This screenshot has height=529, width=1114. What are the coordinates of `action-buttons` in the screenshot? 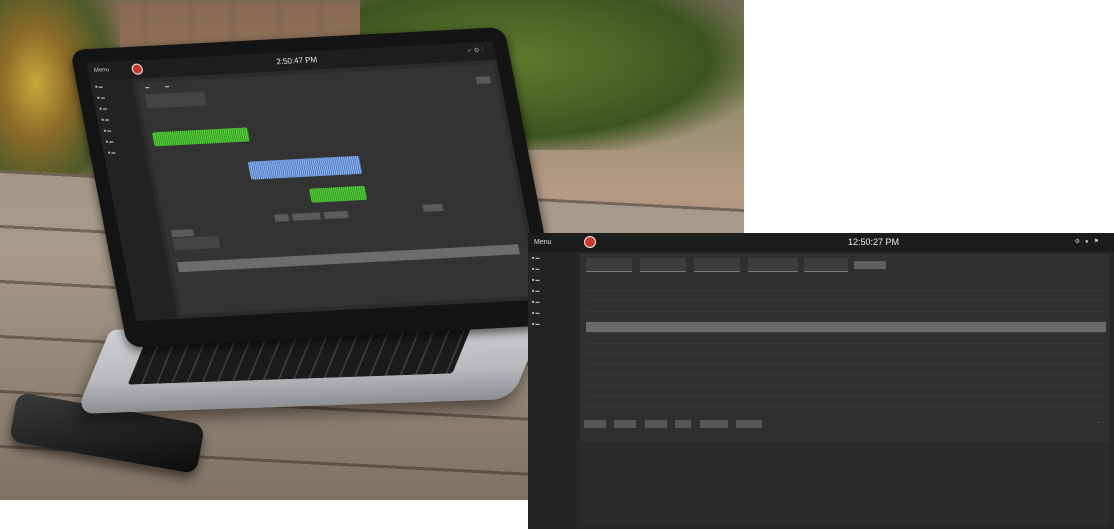 It's located at (675, 421).